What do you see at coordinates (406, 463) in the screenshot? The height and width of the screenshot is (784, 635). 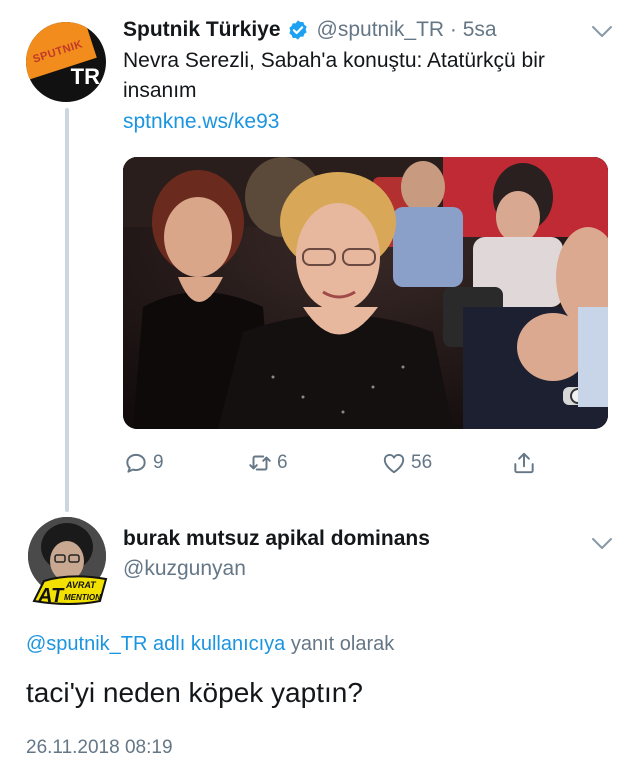 I see `like-button: 56` at bounding box center [406, 463].